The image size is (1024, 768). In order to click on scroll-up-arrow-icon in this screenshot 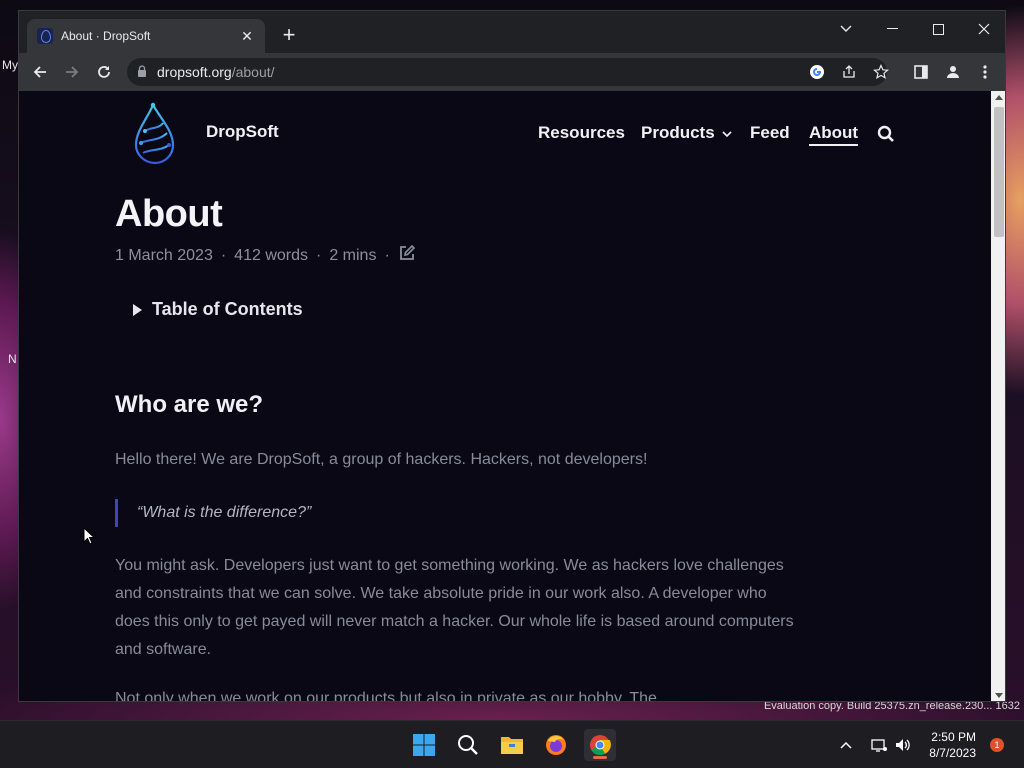, I will do `click(999, 97)`.